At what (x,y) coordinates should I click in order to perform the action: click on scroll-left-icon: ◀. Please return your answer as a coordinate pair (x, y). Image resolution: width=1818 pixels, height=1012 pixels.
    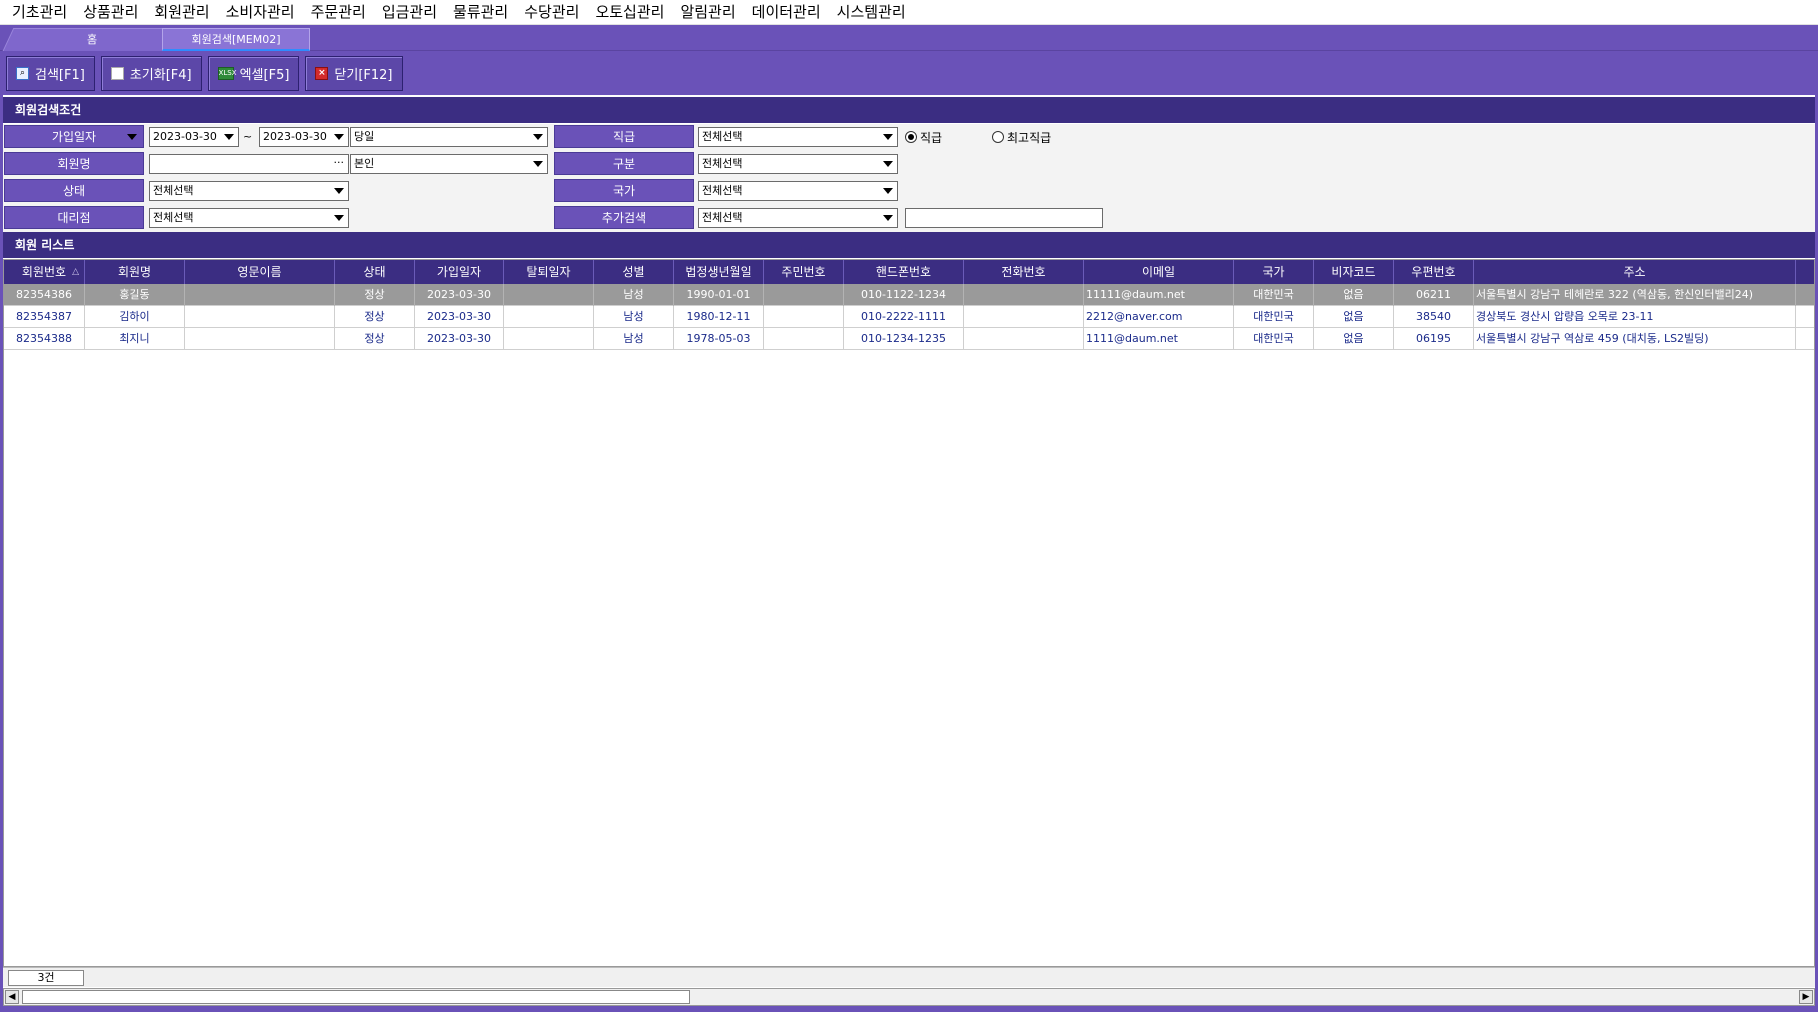
    Looking at the image, I should click on (12, 997).